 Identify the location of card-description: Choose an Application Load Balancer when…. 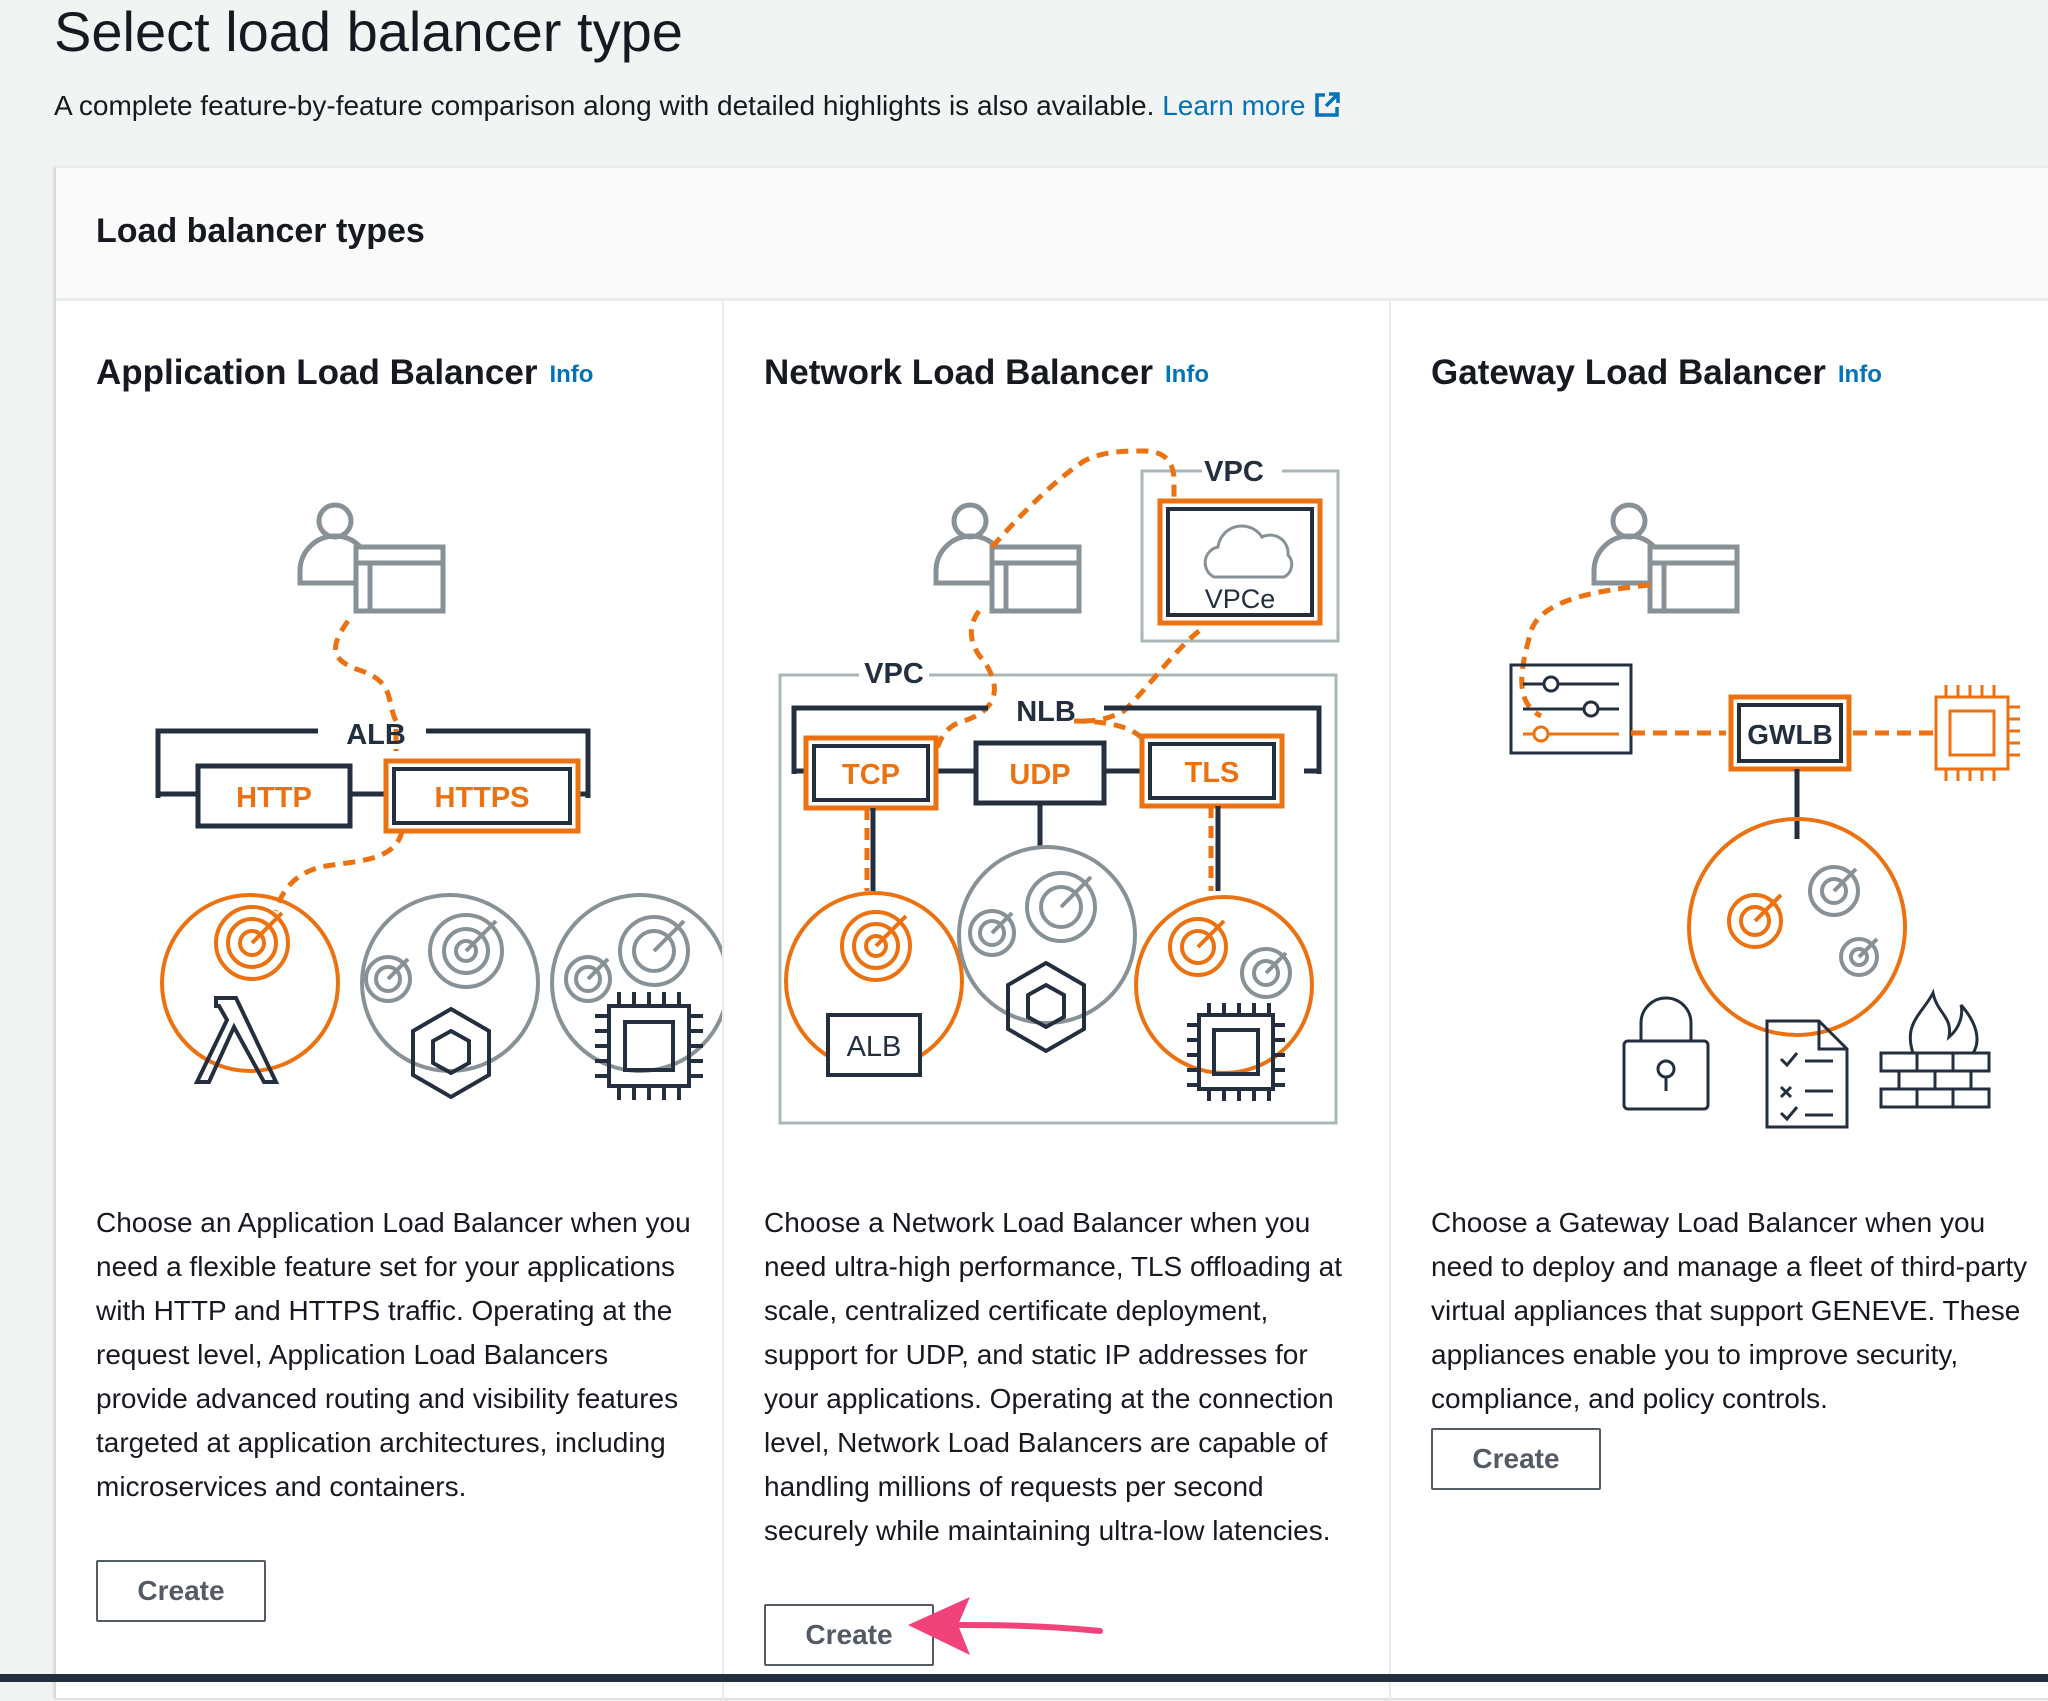
(393, 1354).